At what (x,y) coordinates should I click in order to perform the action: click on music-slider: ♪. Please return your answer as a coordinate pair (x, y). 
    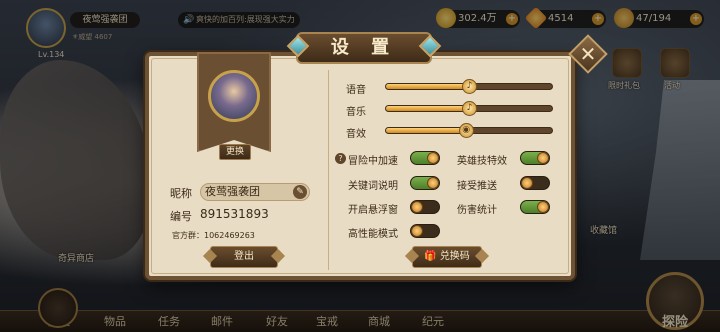
    Looking at the image, I should click on (469, 108).